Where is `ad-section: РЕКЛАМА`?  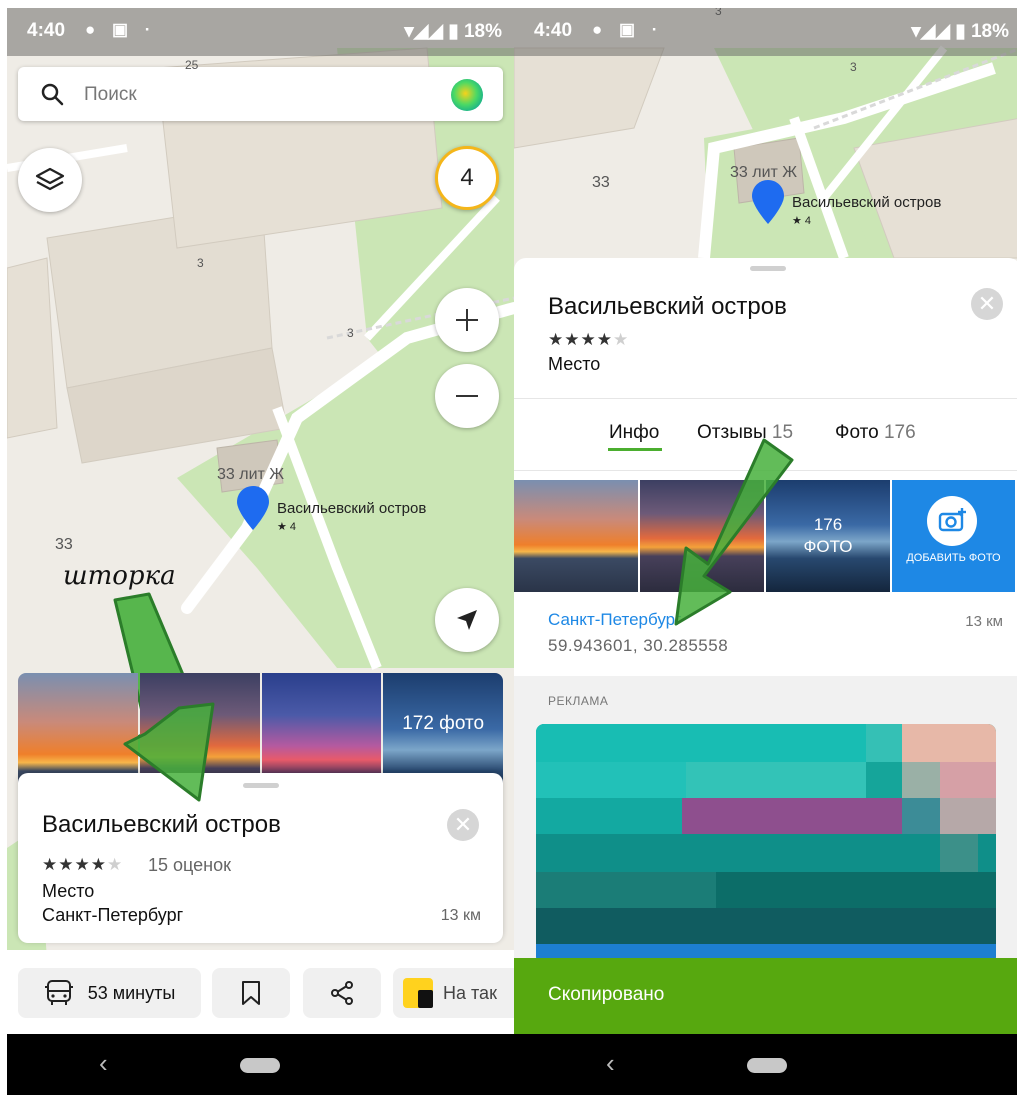
ad-section: РЕКЛАМА is located at coordinates (765, 826).